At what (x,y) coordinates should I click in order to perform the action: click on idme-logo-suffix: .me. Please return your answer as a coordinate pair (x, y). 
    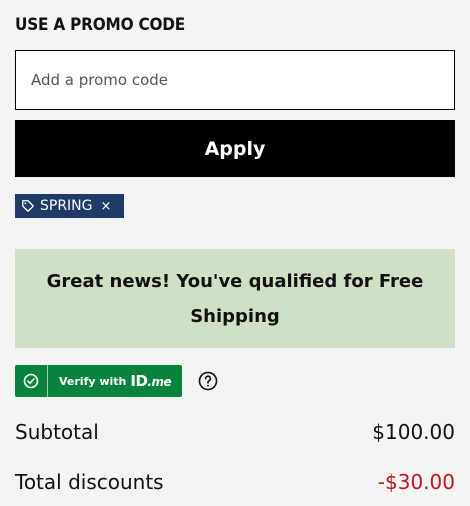
    Looking at the image, I should click on (159, 382).